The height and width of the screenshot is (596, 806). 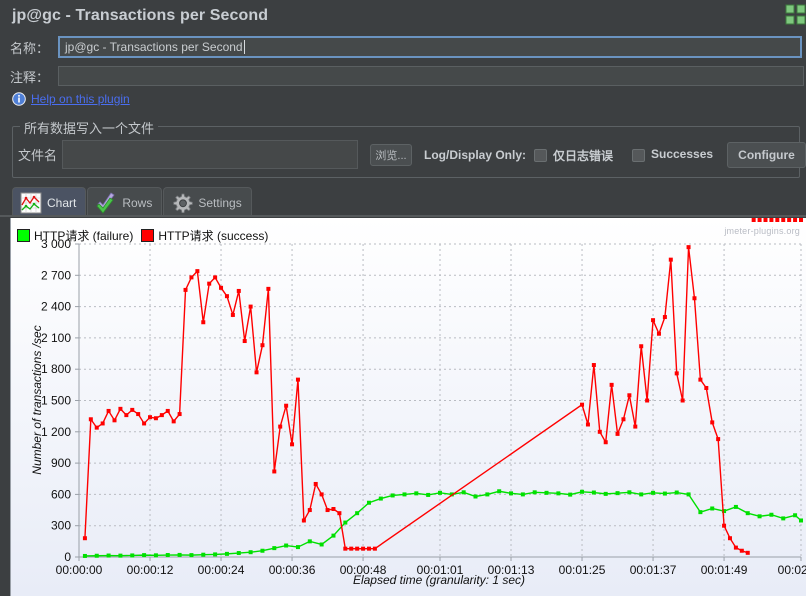 I want to click on svg-text: 00:00:12, so click(x=150, y=570).